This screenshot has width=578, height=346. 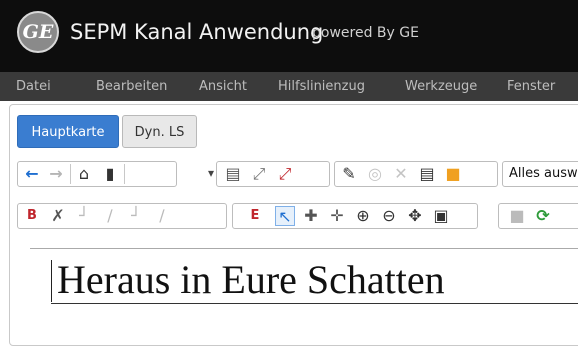 I want to click on toolbar-zoom-group: ▤ ⤢ ⤢, so click(x=273, y=174).